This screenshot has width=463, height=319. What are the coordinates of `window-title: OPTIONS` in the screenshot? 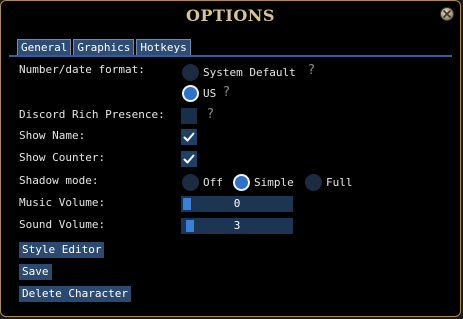 It's located at (230, 15).